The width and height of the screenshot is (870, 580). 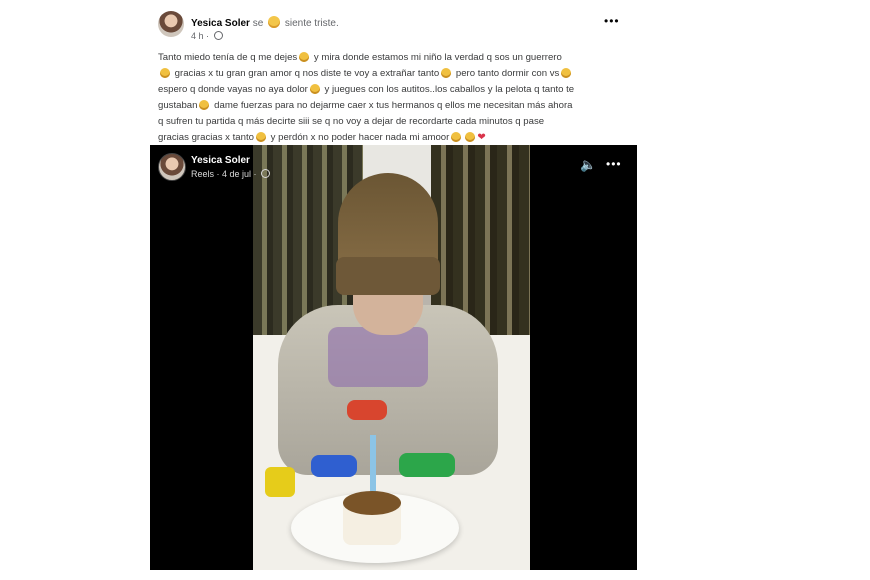 I want to click on beanie-band, so click(x=388, y=276).